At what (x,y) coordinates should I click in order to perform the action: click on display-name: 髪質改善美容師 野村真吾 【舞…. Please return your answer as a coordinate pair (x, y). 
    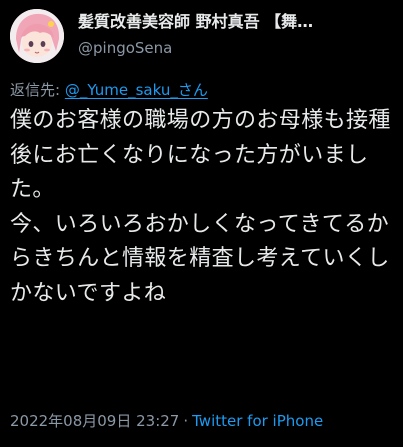
    Looking at the image, I should click on (237, 22).